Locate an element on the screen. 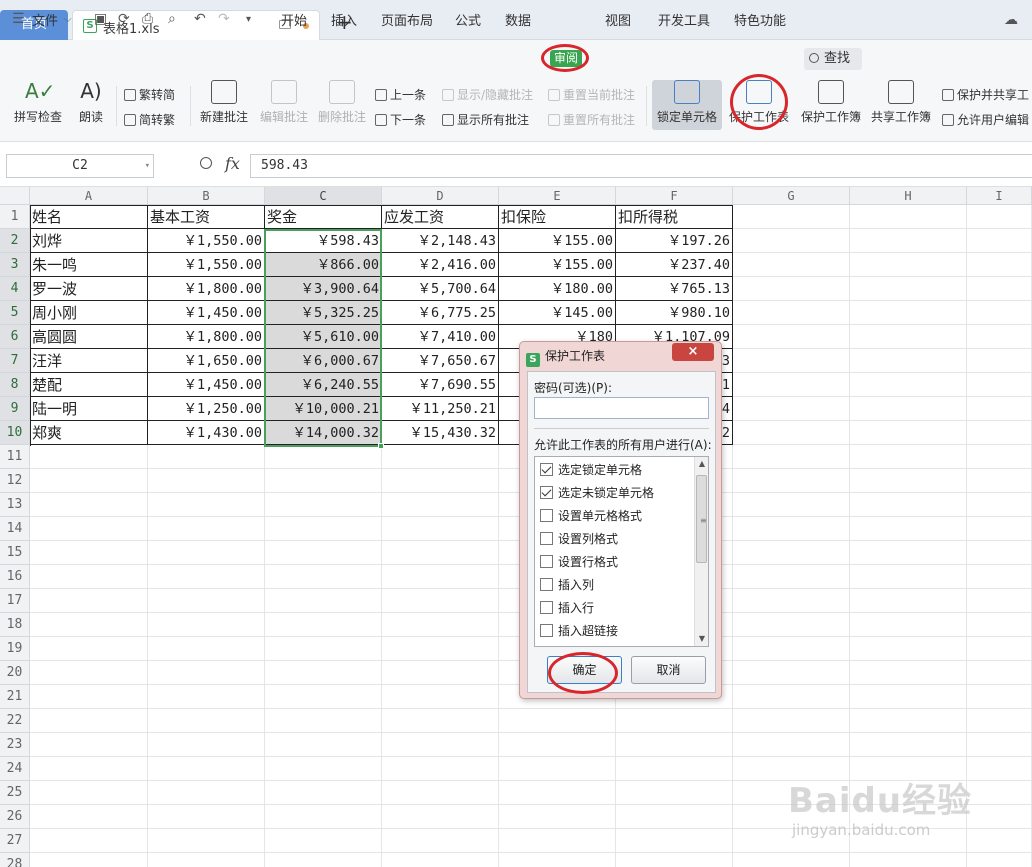  column-header-G: G is located at coordinates (791, 196).